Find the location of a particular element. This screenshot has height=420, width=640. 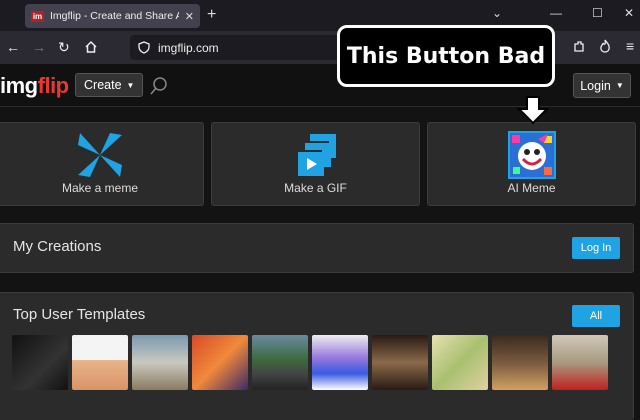

card-label: AI Meme is located at coordinates (531, 188).